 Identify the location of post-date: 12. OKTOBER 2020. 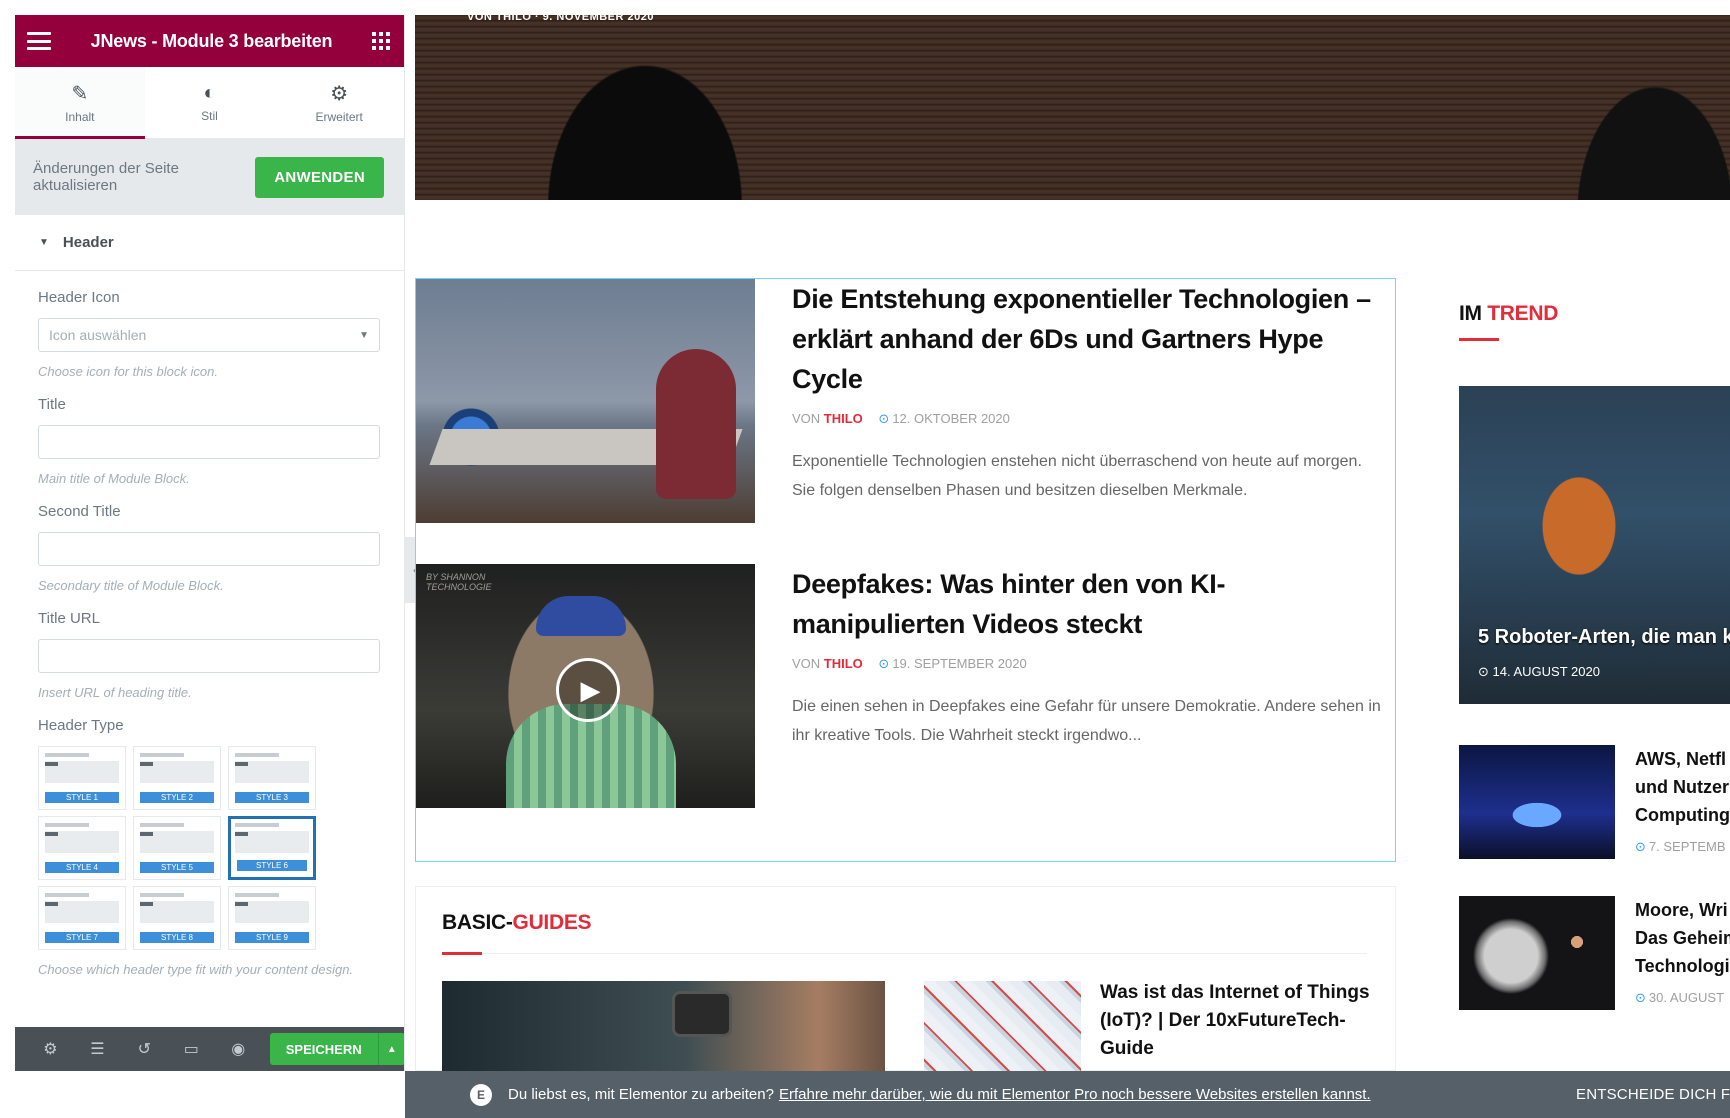
(951, 418).